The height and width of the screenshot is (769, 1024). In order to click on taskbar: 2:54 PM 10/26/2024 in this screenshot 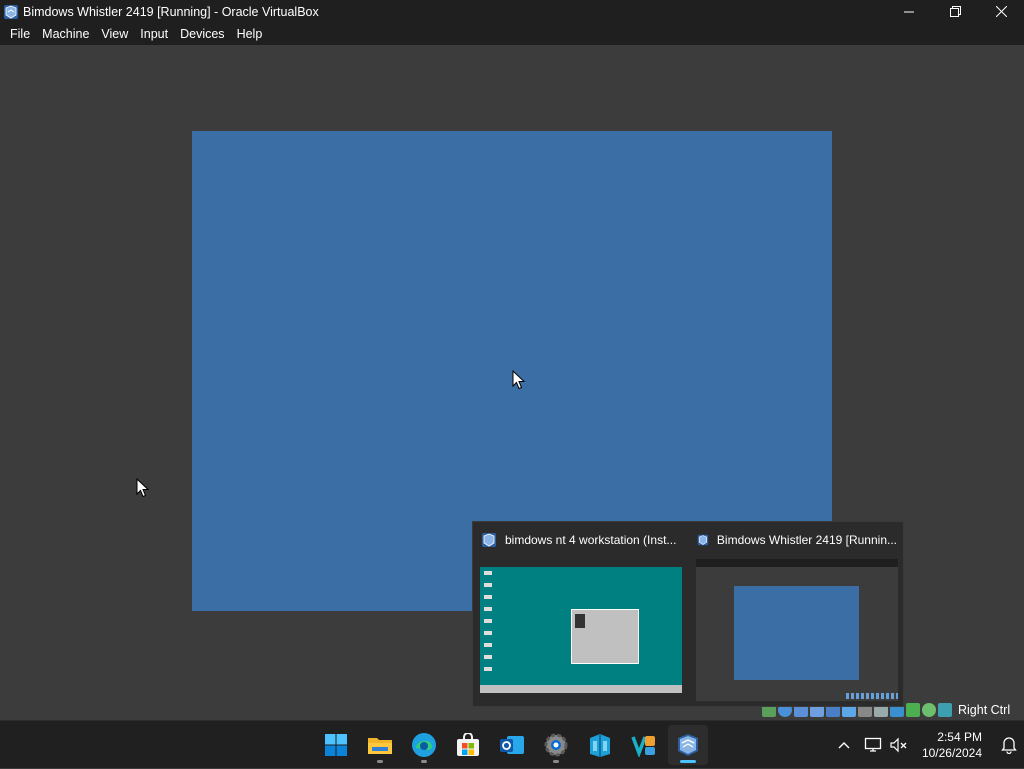, I will do `click(512, 744)`.